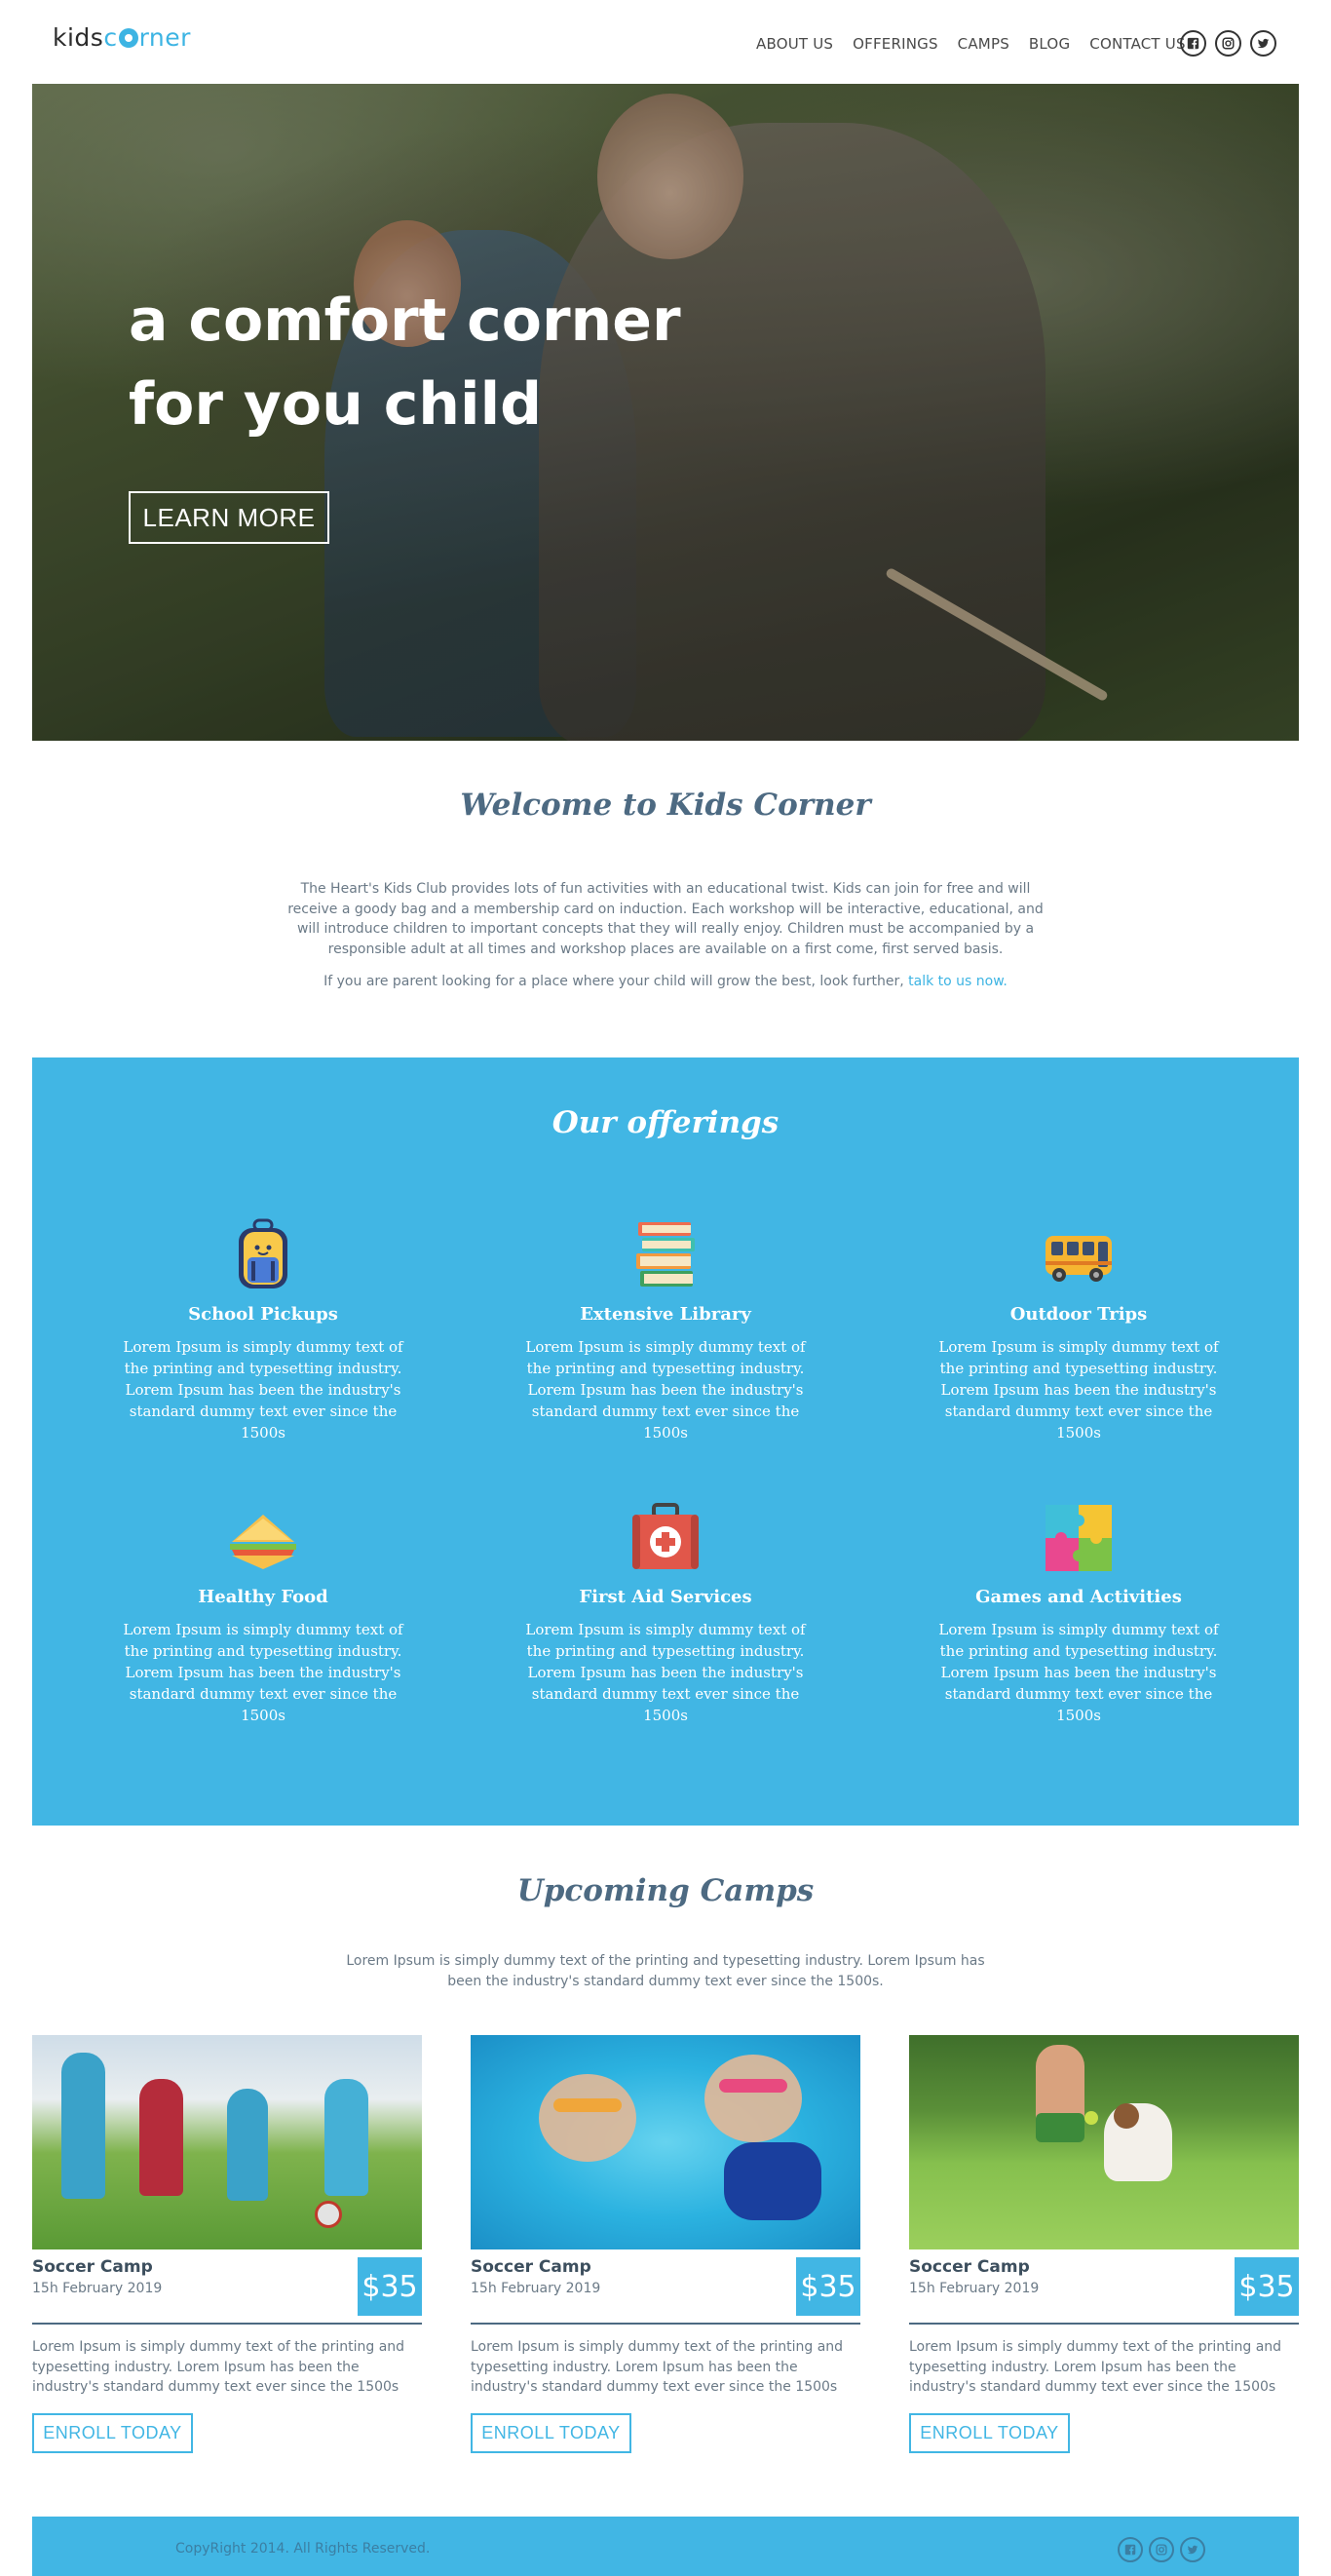 This screenshot has width=1331, height=2576. Describe the element at coordinates (895, 44) in the screenshot. I see `nav-offerings: OFFERINGS` at that location.